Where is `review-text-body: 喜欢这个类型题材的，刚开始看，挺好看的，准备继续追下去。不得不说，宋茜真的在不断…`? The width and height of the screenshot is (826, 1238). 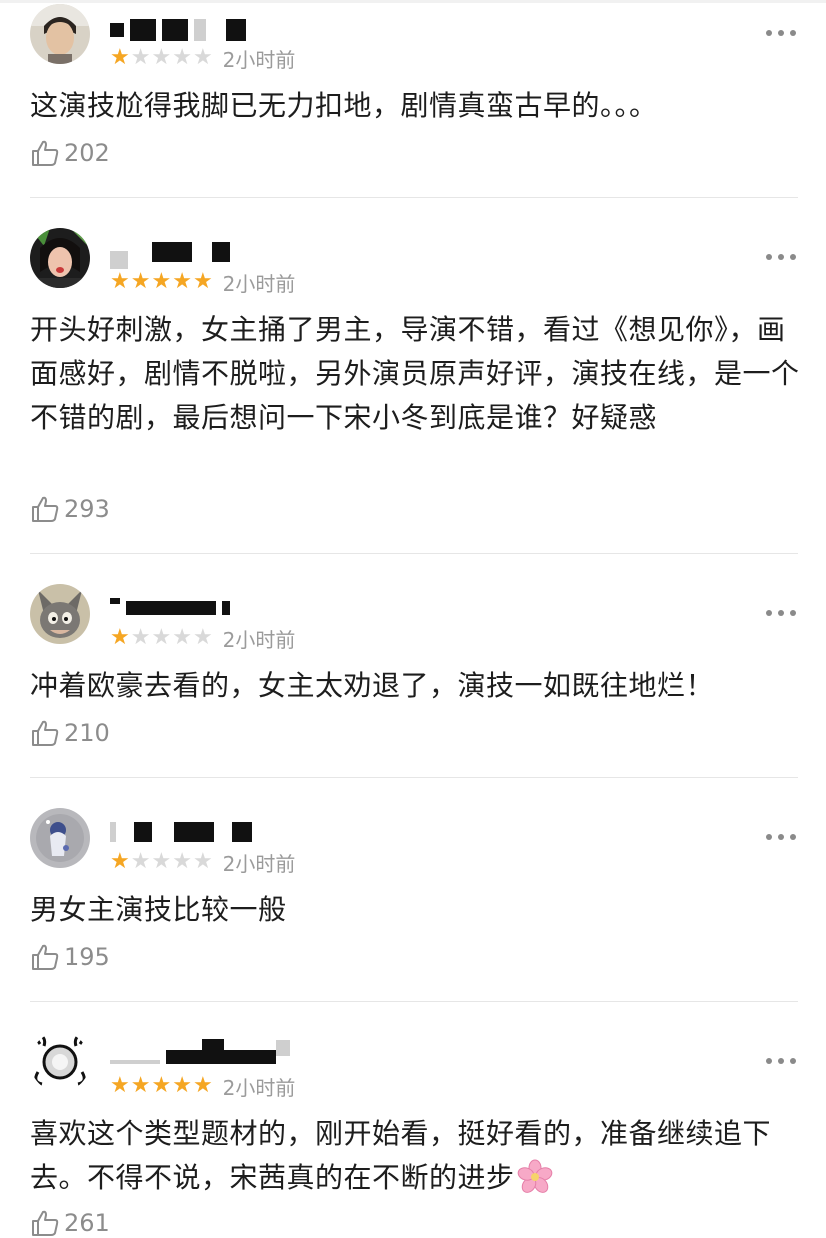 review-text-body: 喜欢这个类型题材的，刚开始看，挺好看的，准备继续追下去。不得不说，宋茜真的在不断… is located at coordinates (401, 1155).